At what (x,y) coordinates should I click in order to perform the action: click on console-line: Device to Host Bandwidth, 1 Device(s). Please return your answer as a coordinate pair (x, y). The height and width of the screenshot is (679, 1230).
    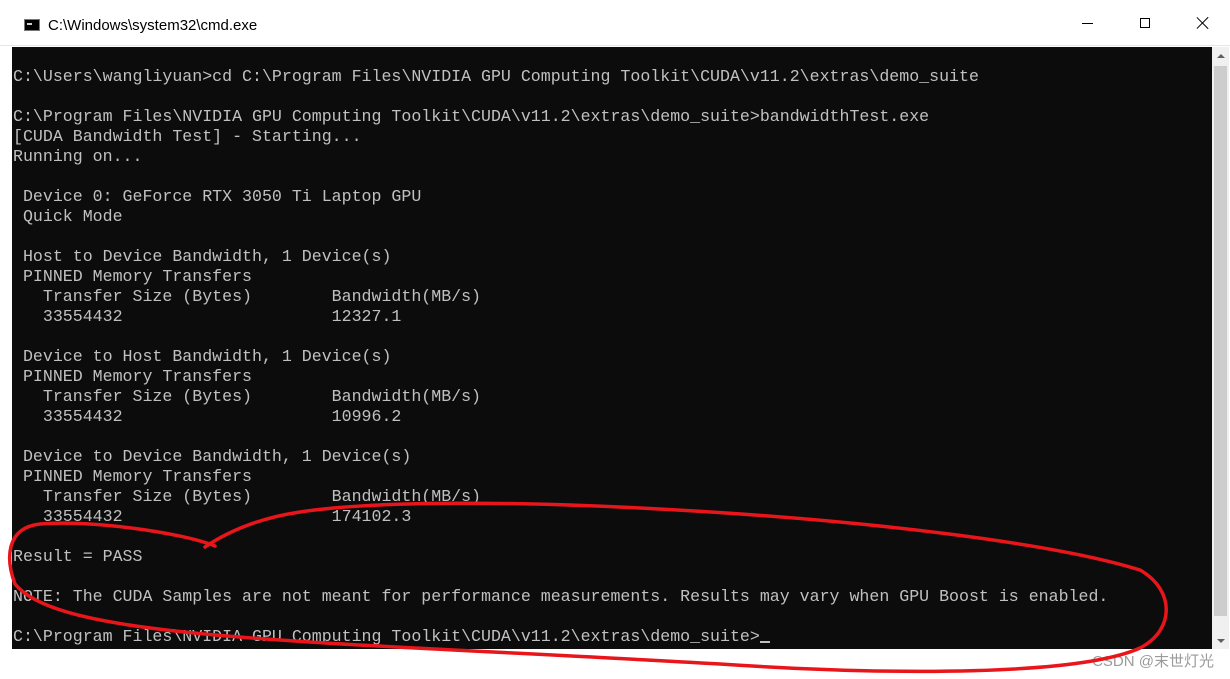
    Looking at the image, I should click on (202, 356).